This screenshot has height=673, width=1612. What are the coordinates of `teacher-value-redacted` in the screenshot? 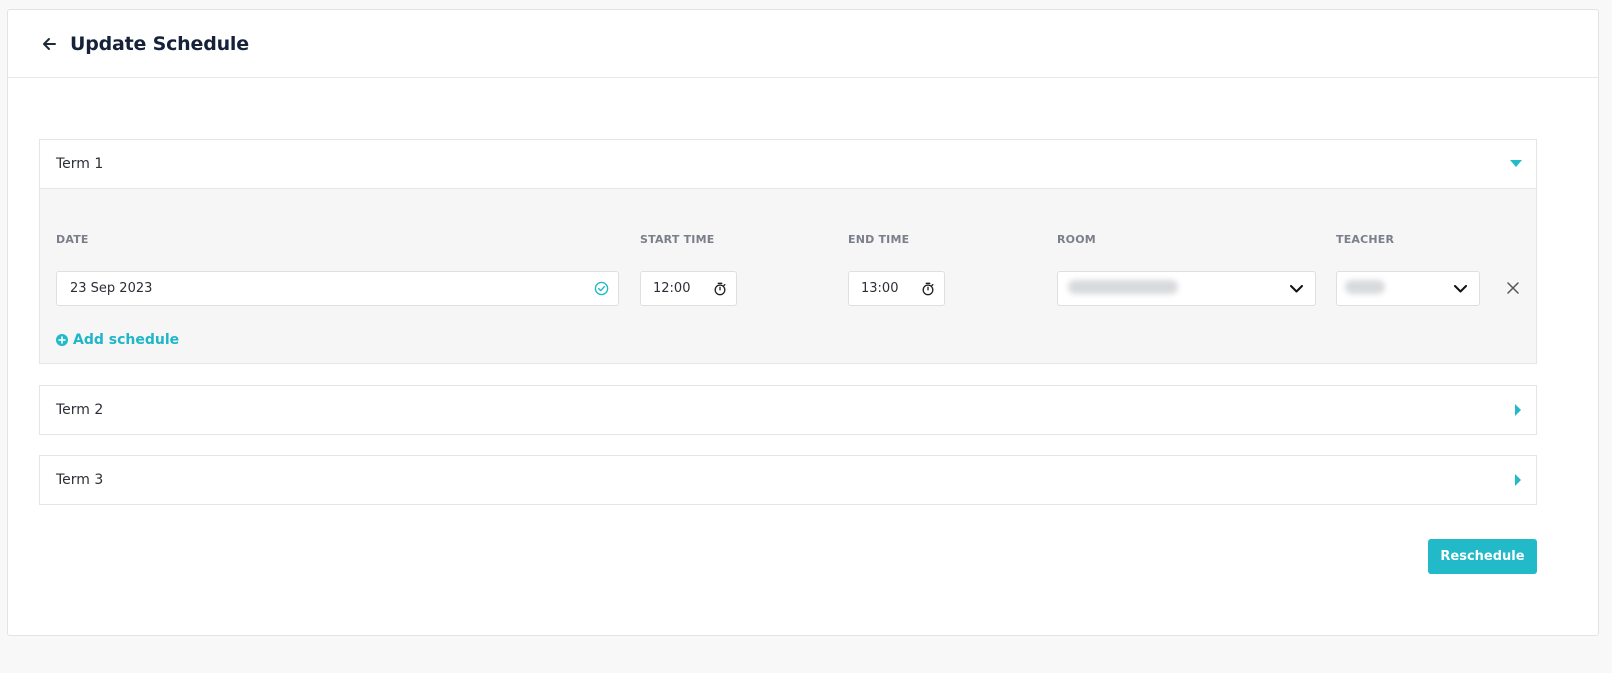 It's located at (1365, 286).